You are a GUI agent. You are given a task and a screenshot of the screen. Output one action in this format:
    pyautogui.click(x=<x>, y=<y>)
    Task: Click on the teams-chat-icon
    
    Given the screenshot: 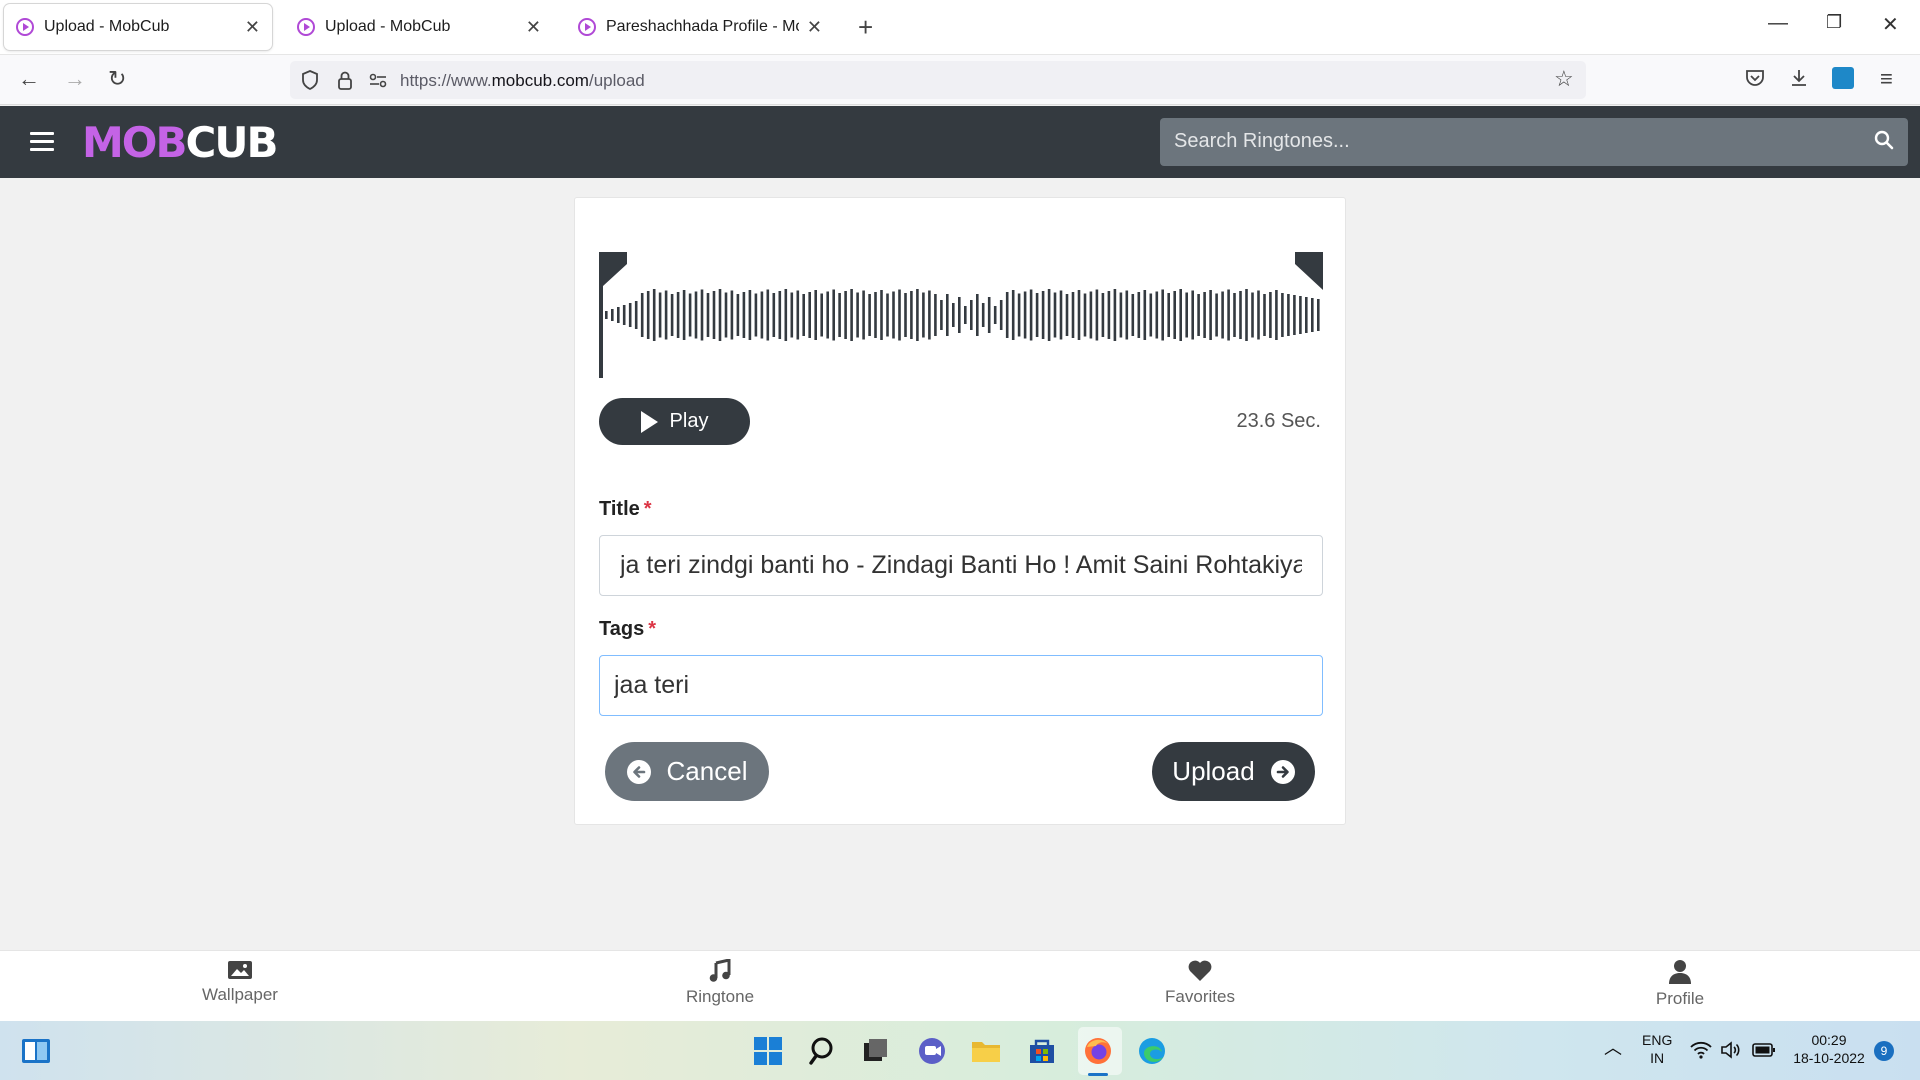 What is the action you would take?
    pyautogui.click(x=932, y=1051)
    